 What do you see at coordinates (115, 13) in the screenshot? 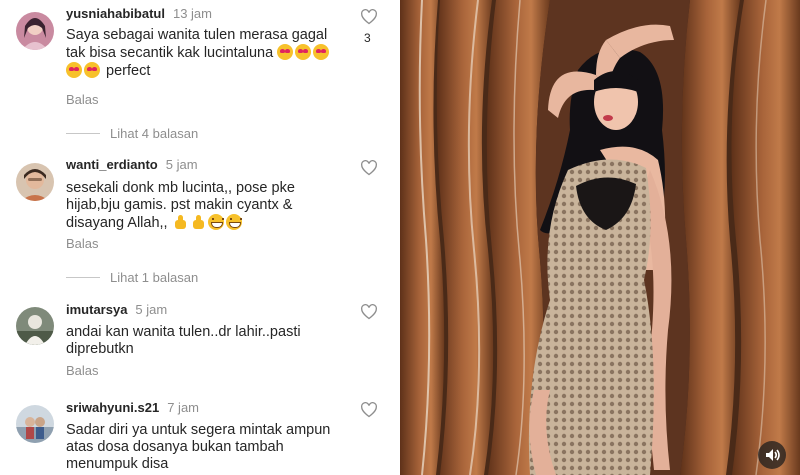
I see `username-text: yusniahabibatul` at bounding box center [115, 13].